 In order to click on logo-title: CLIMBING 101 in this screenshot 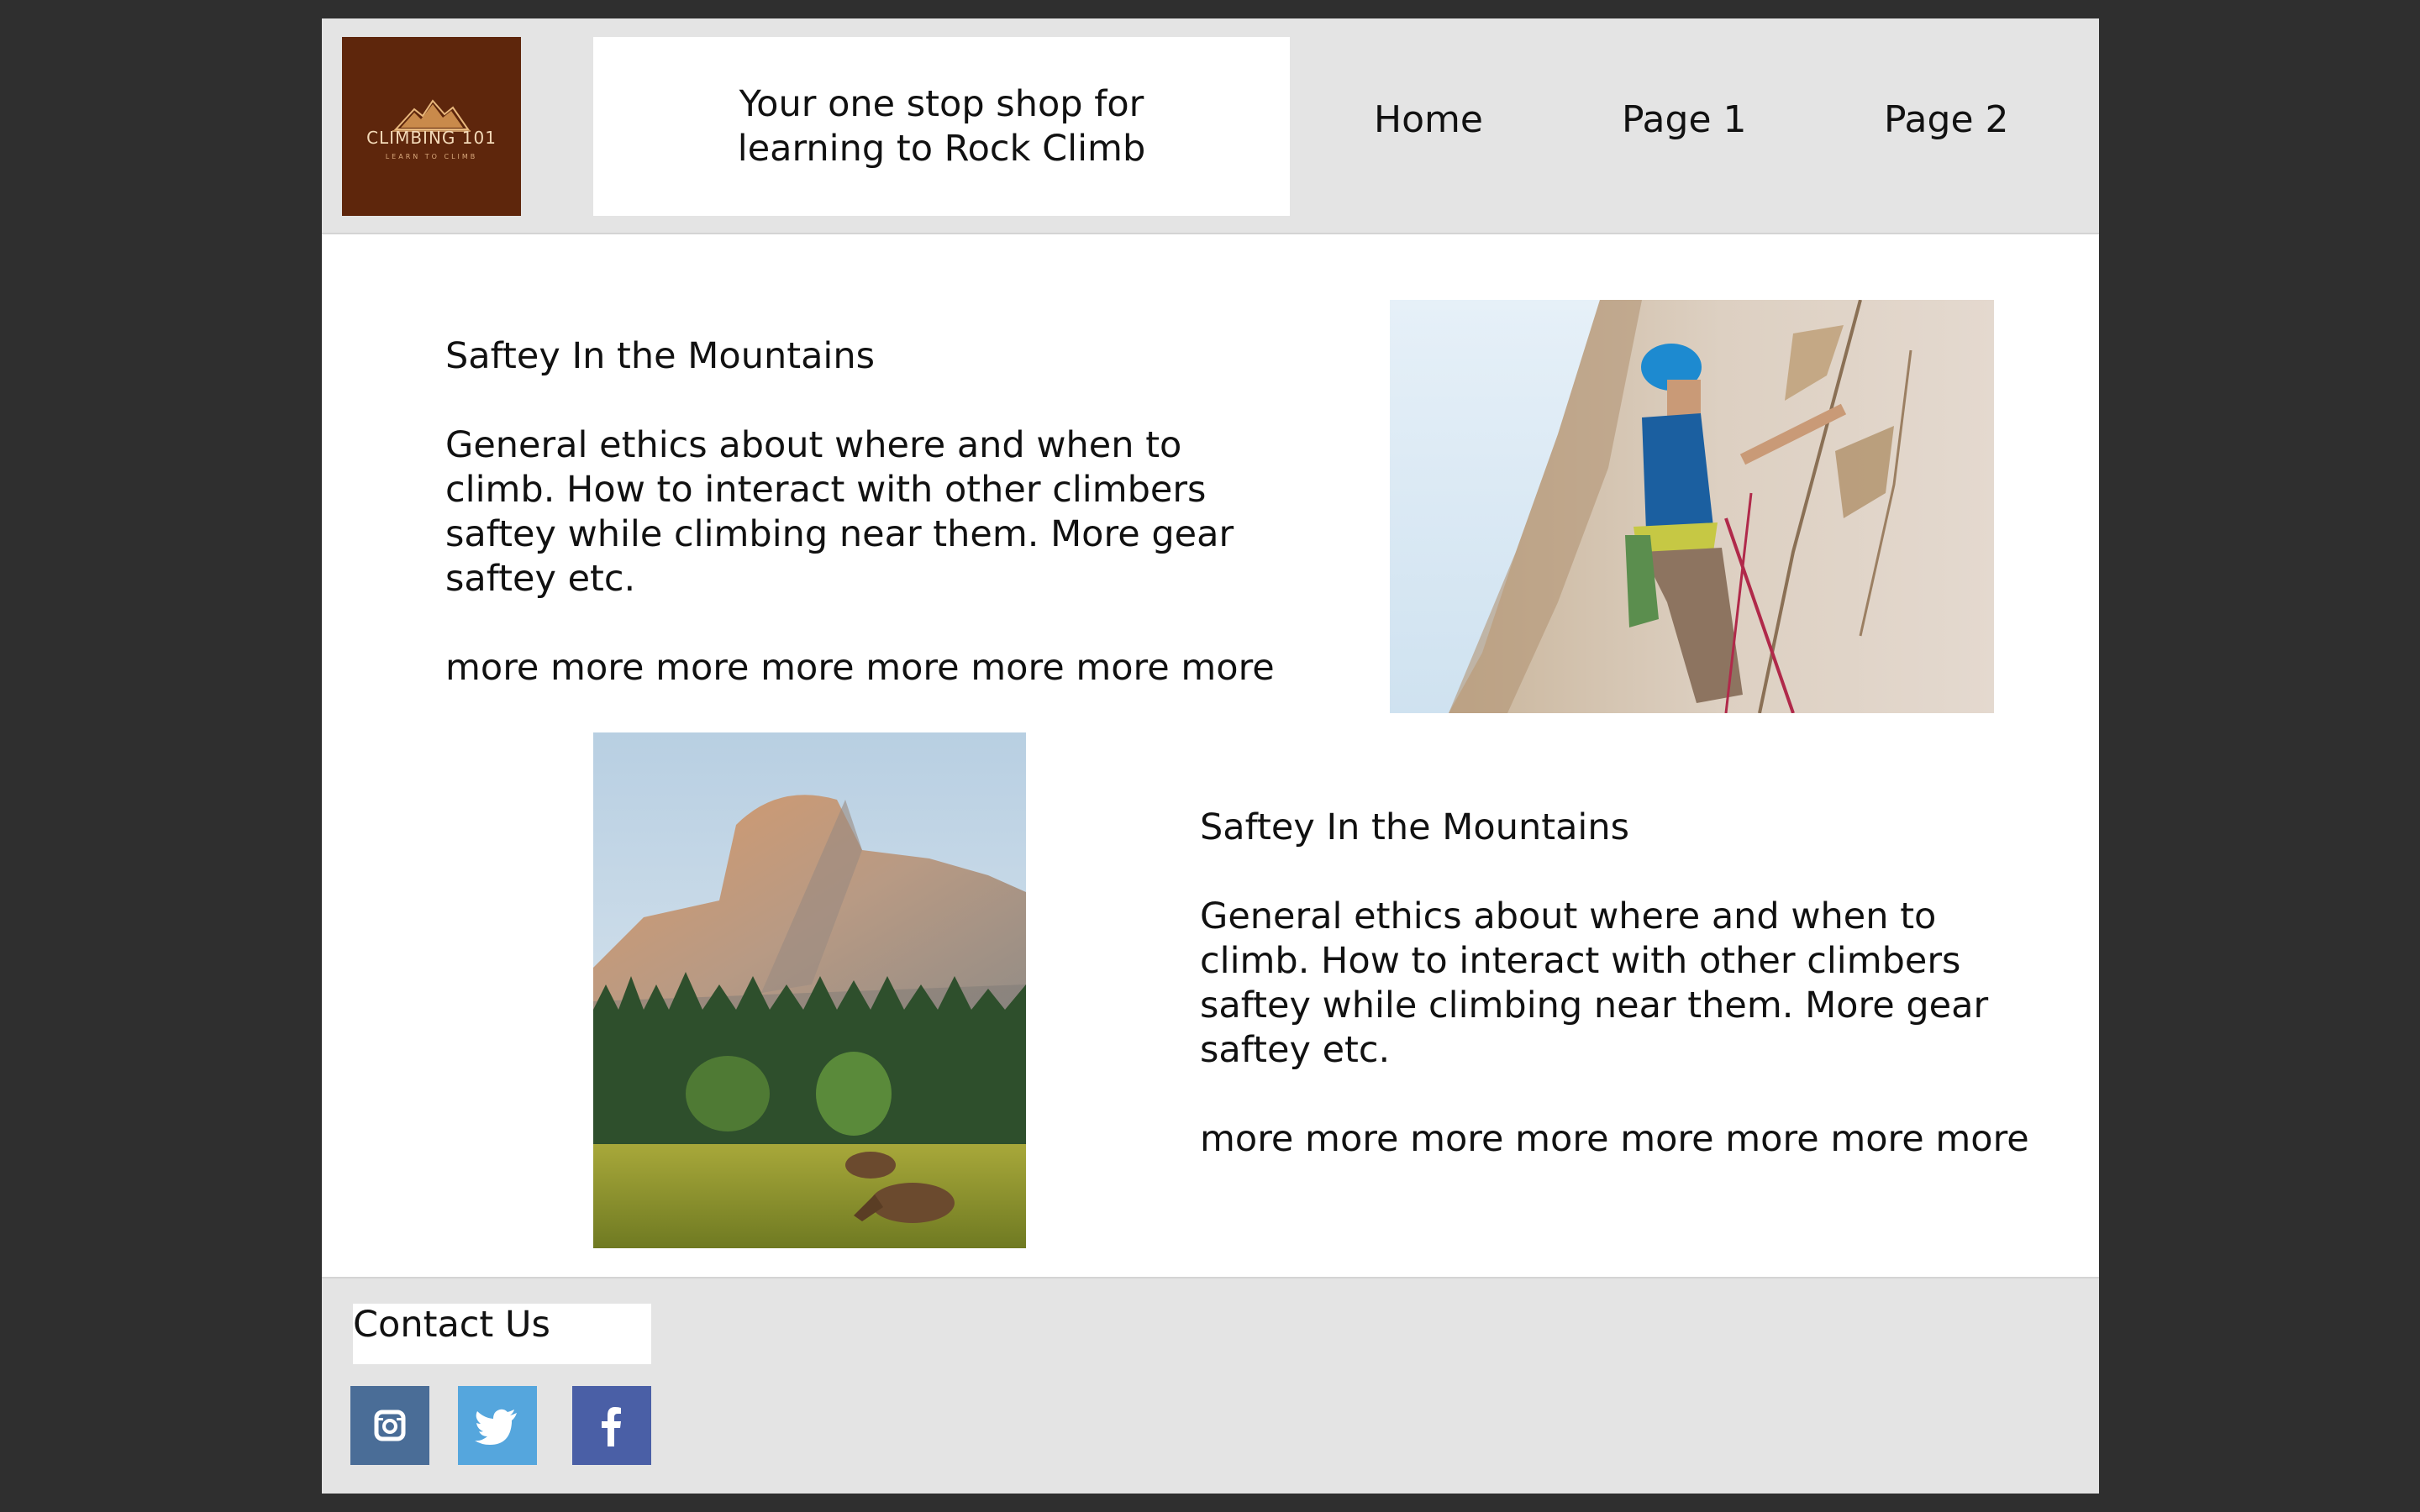, I will do `click(432, 138)`.